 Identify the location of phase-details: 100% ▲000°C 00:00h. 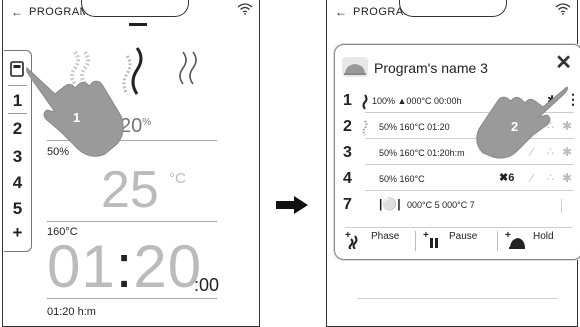
(417, 101).